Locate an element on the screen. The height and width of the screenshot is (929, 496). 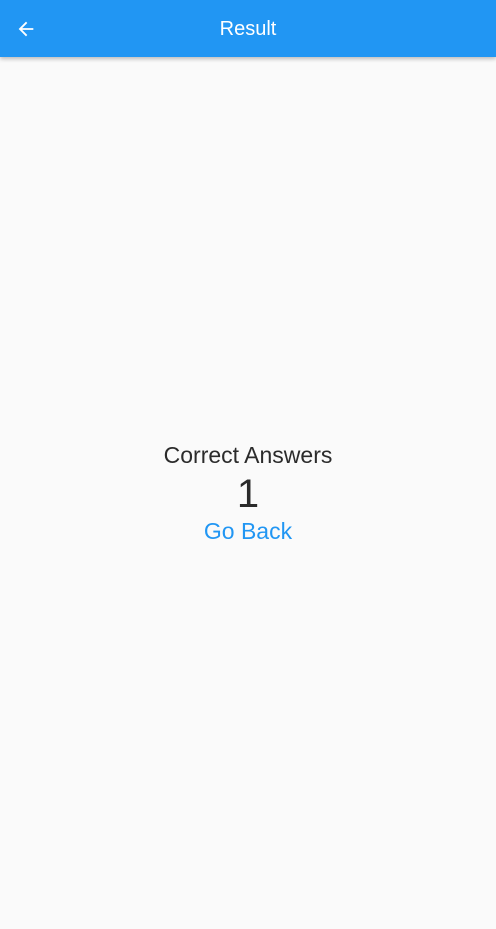
back-button is located at coordinates (26, 29).